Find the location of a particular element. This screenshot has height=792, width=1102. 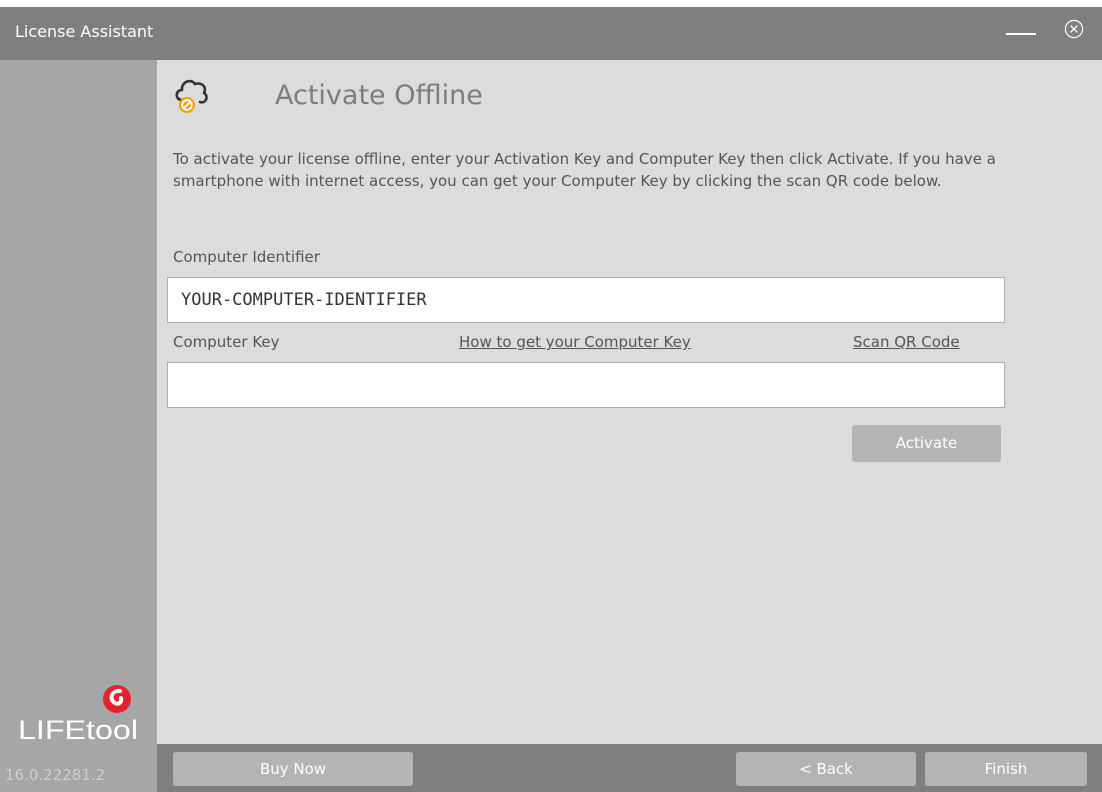

title-bar: License Assistant is located at coordinates (551, 33).